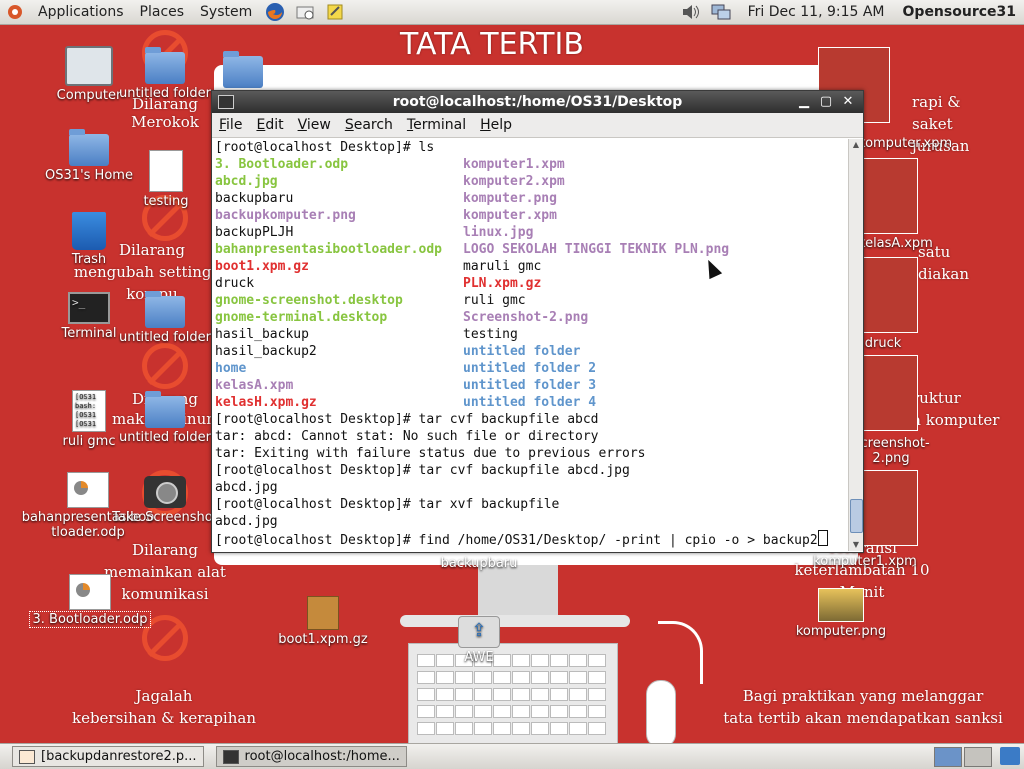  I want to click on menu-view: View, so click(314, 125).